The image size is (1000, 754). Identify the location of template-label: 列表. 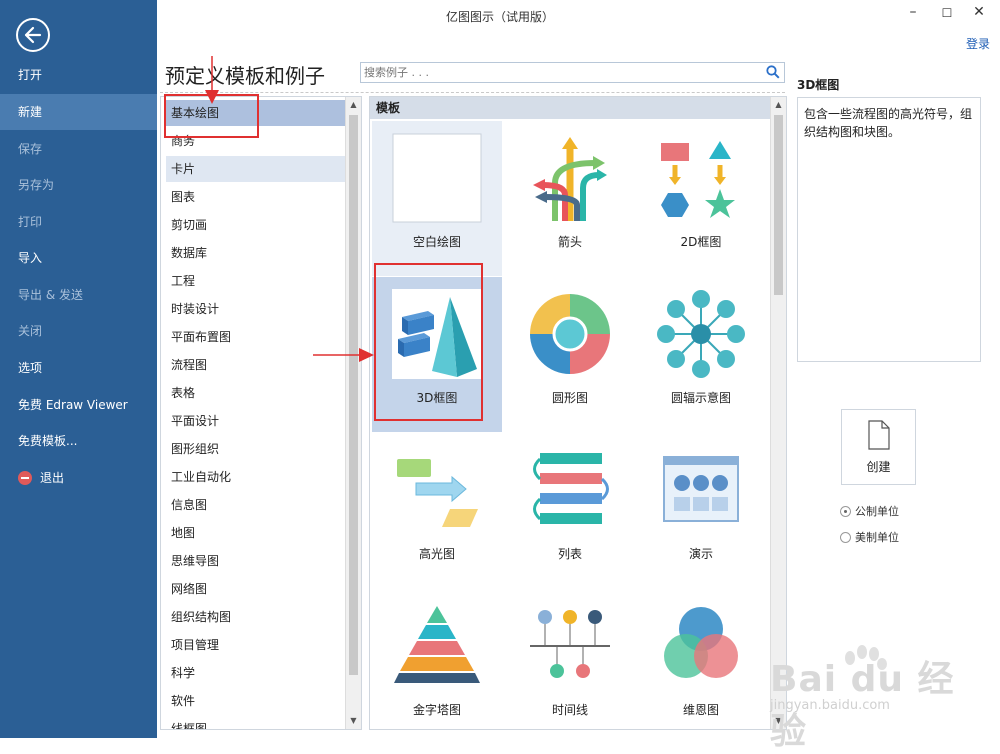
(569, 554).